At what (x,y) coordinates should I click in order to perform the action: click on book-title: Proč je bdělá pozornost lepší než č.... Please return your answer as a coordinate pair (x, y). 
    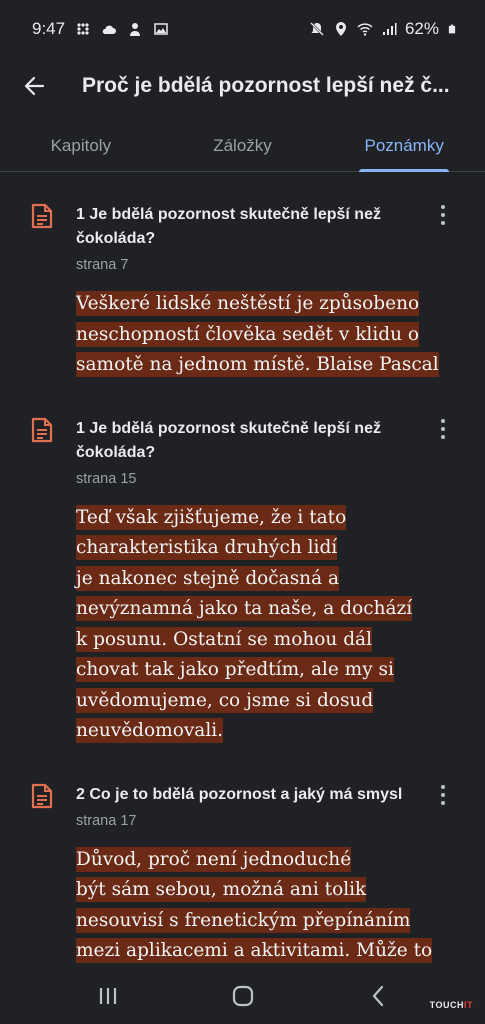
    Looking at the image, I should click on (266, 85).